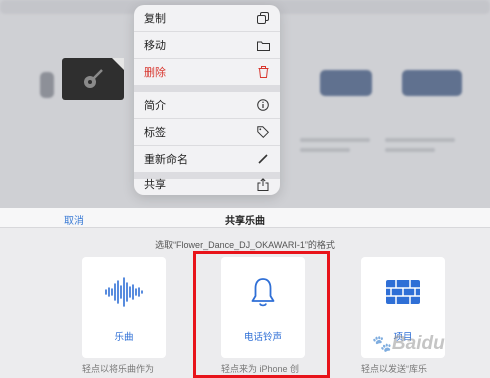 The width and height of the screenshot is (490, 378). Describe the element at coordinates (155, 46) in the screenshot. I see `menu-item-label: 移动` at that location.